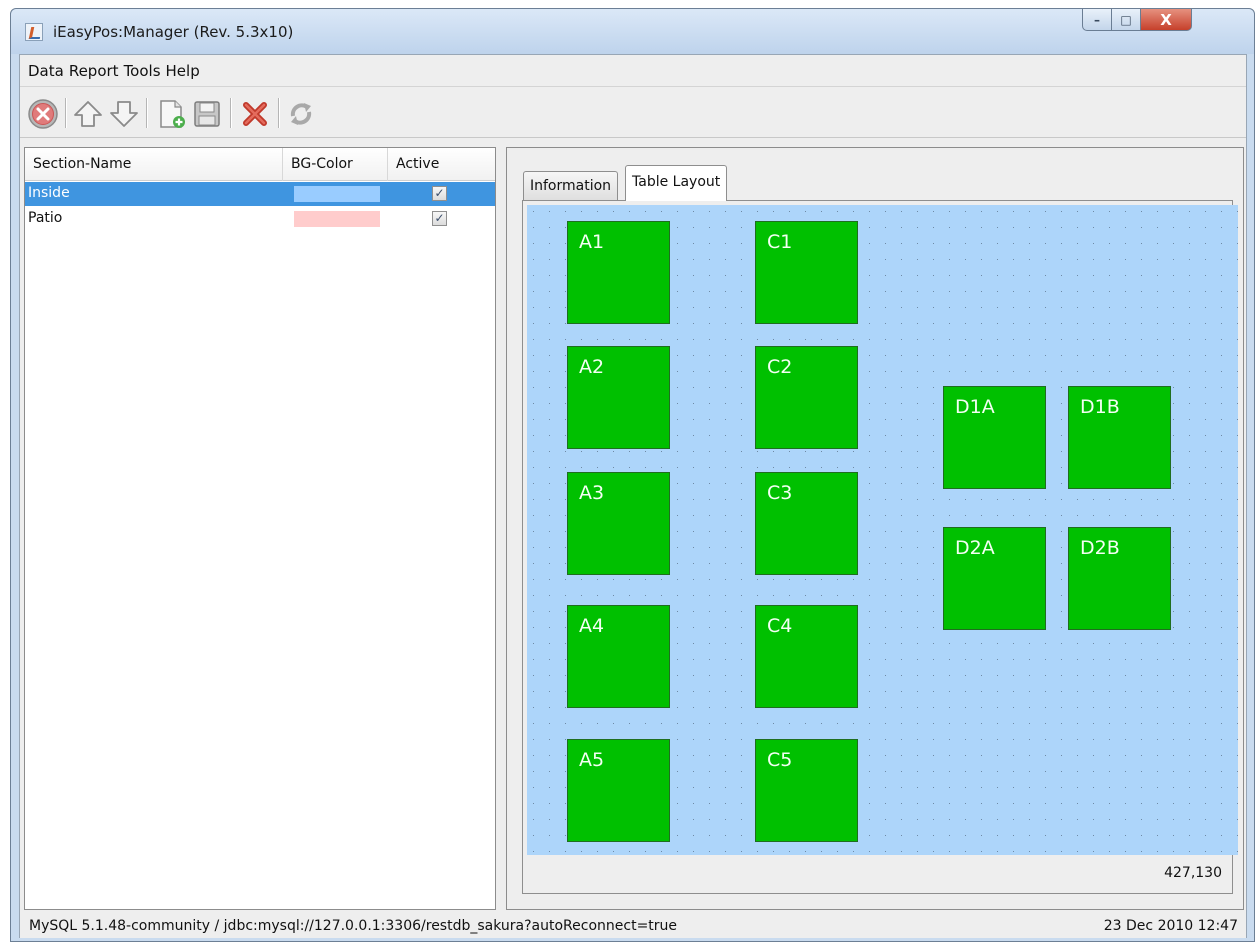 The image size is (1257, 944). What do you see at coordinates (780, 626) in the screenshot?
I see `table-label: C4` at bounding box center [780, 626].